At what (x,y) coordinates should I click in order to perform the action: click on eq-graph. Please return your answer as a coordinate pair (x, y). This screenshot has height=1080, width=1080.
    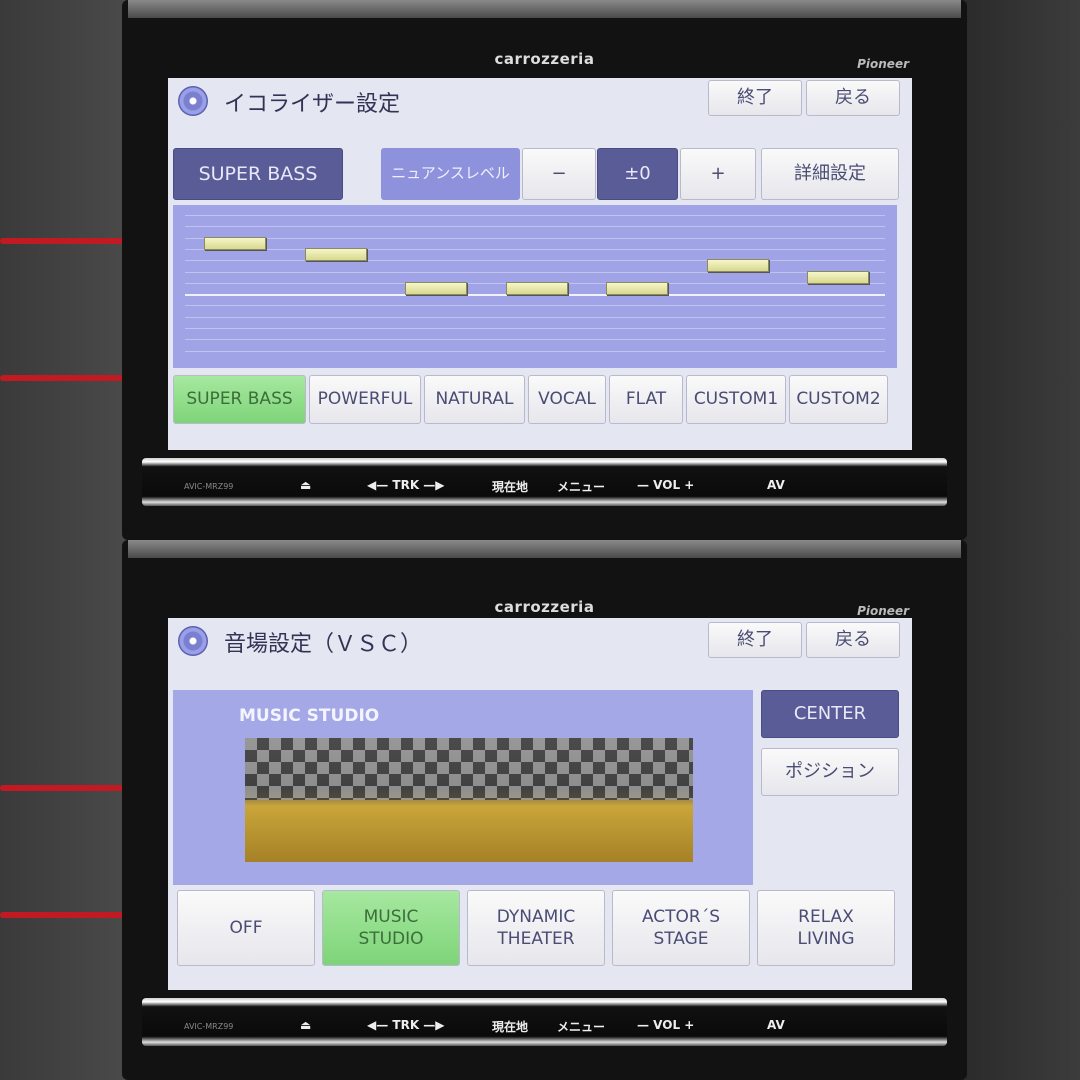
    Looking at the image, I should click on (535, 286).